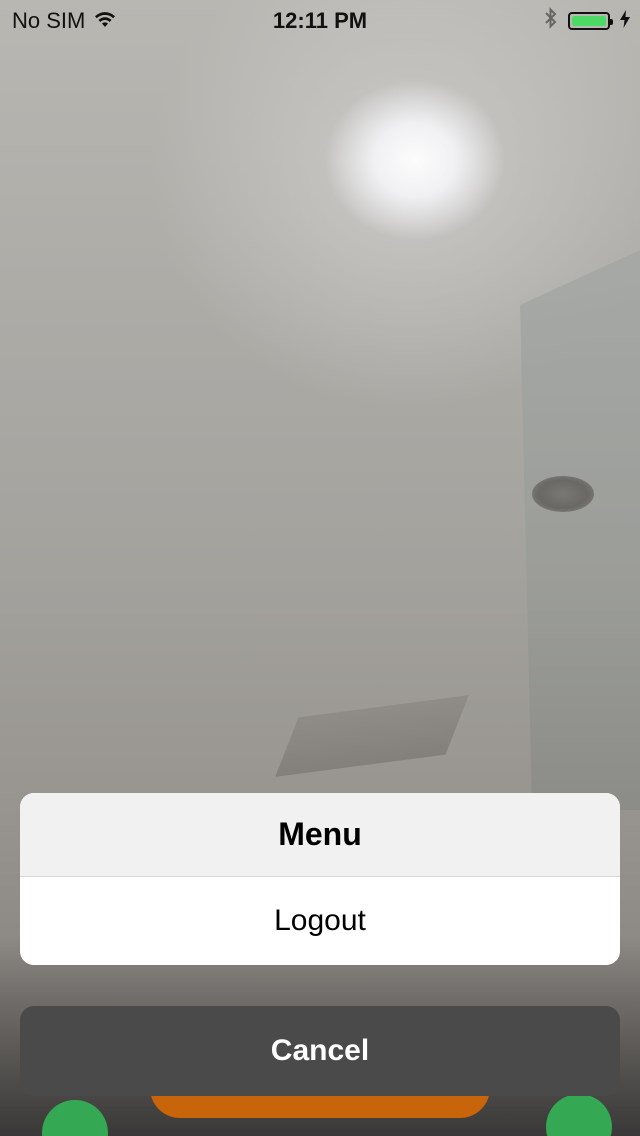 This screenshot has height=1136, width=640. I want to click on battery-icon, so click(590, 21).